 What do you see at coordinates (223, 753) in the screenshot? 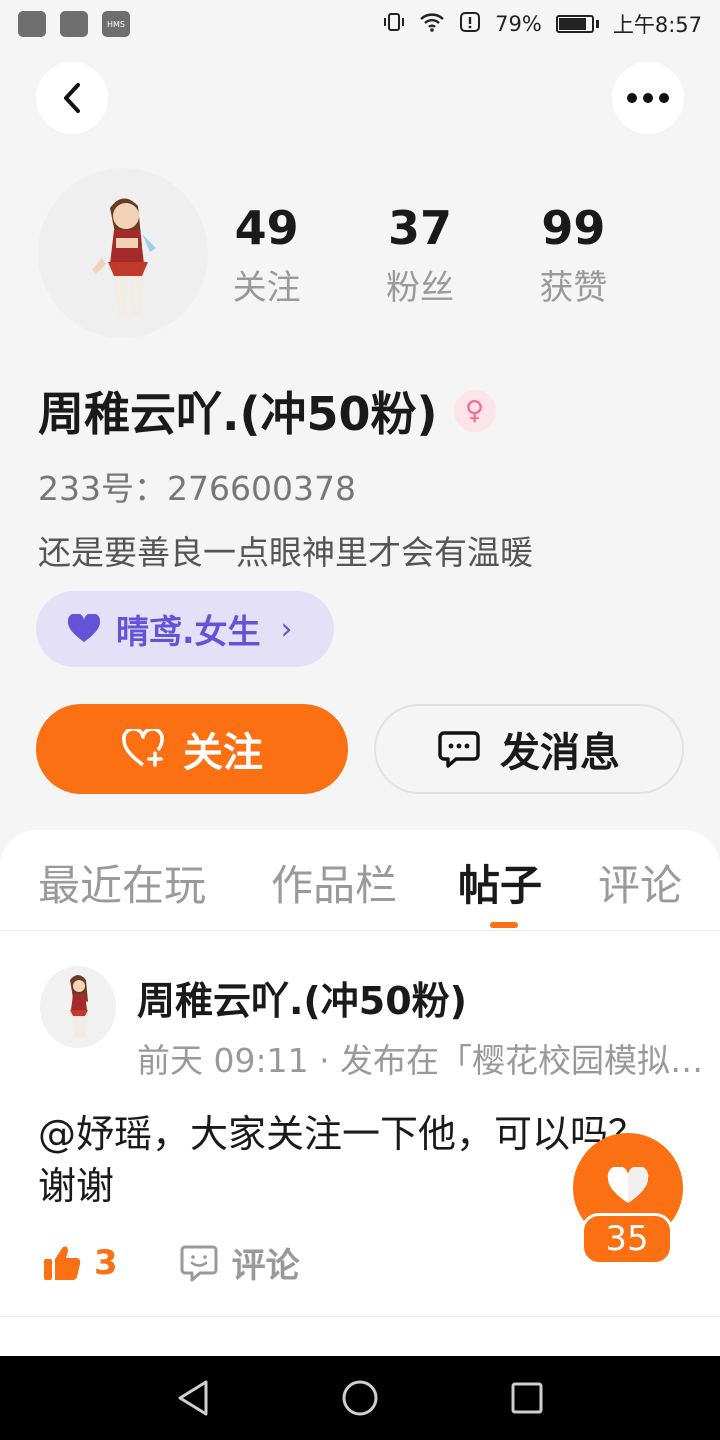
I see `follow-label: 关注` at bounding box center [223, 753].